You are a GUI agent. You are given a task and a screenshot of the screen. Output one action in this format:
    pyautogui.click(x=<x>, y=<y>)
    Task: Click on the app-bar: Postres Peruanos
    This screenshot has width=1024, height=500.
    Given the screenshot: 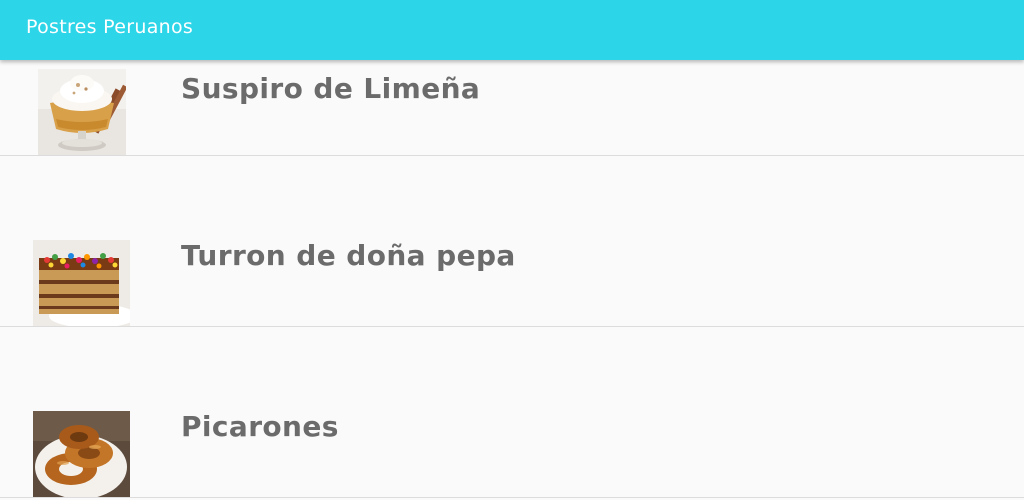 What is the action you would take?
    pyautogui.click(x=512, y=30)
    